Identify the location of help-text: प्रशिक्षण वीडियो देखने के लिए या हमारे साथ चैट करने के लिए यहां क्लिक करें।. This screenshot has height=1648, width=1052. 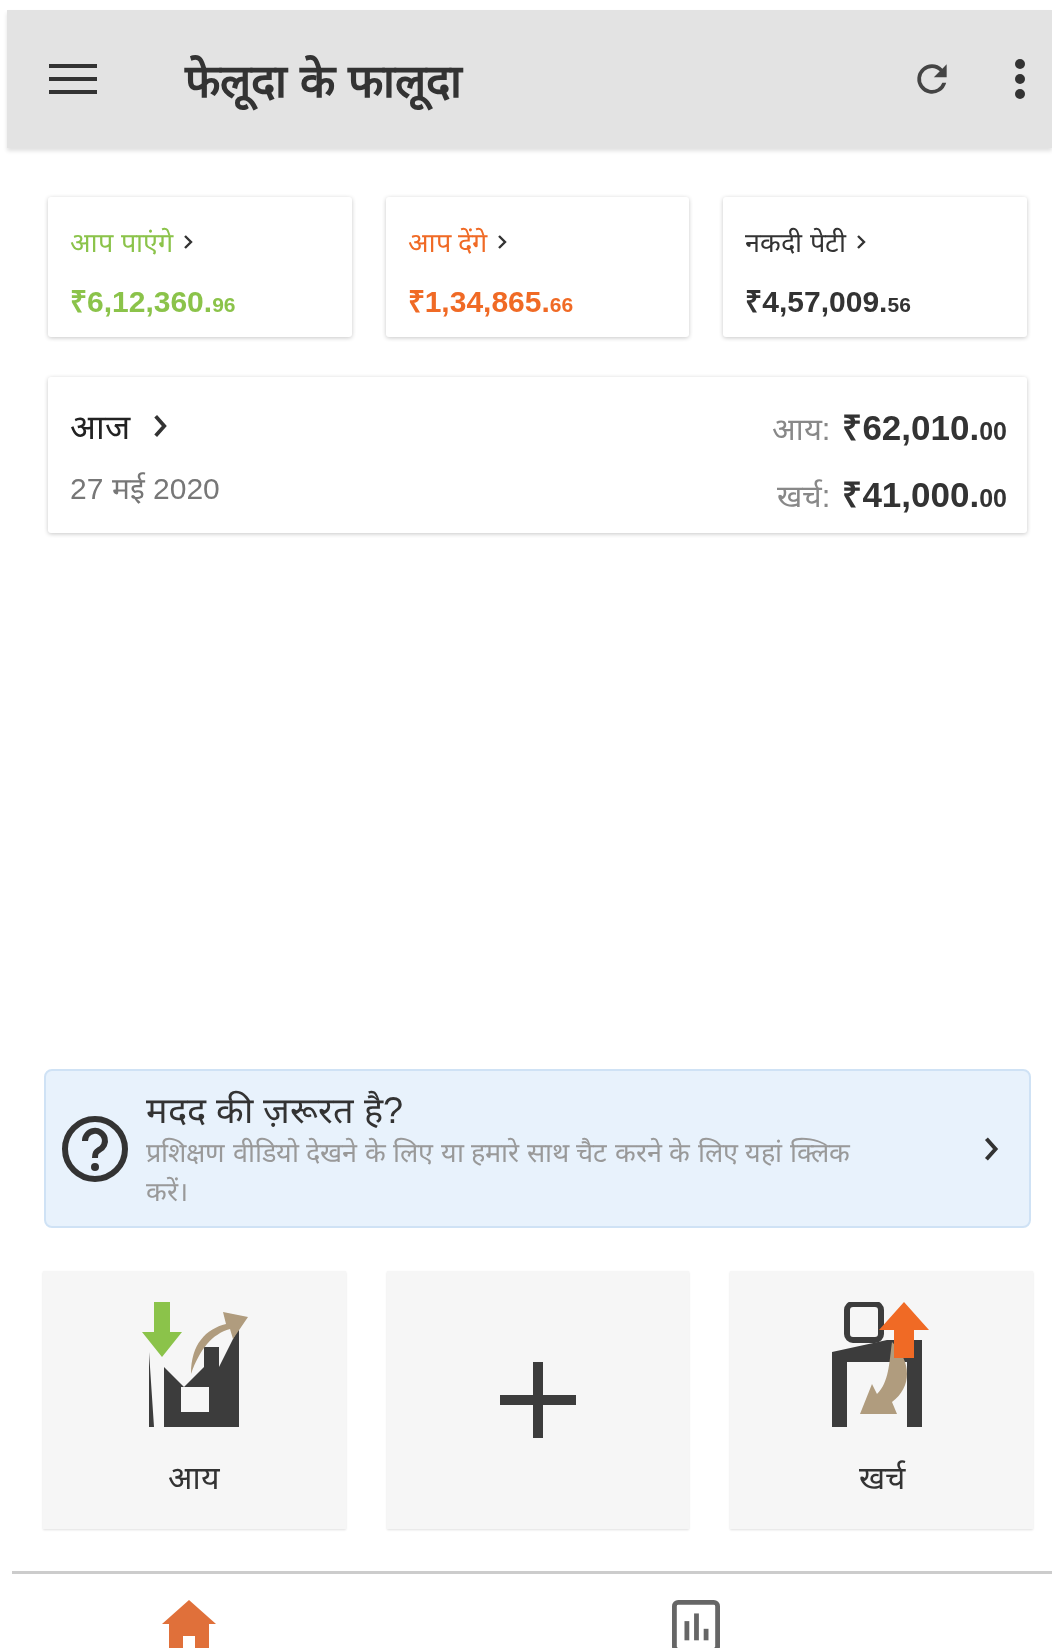
(498, 1172).